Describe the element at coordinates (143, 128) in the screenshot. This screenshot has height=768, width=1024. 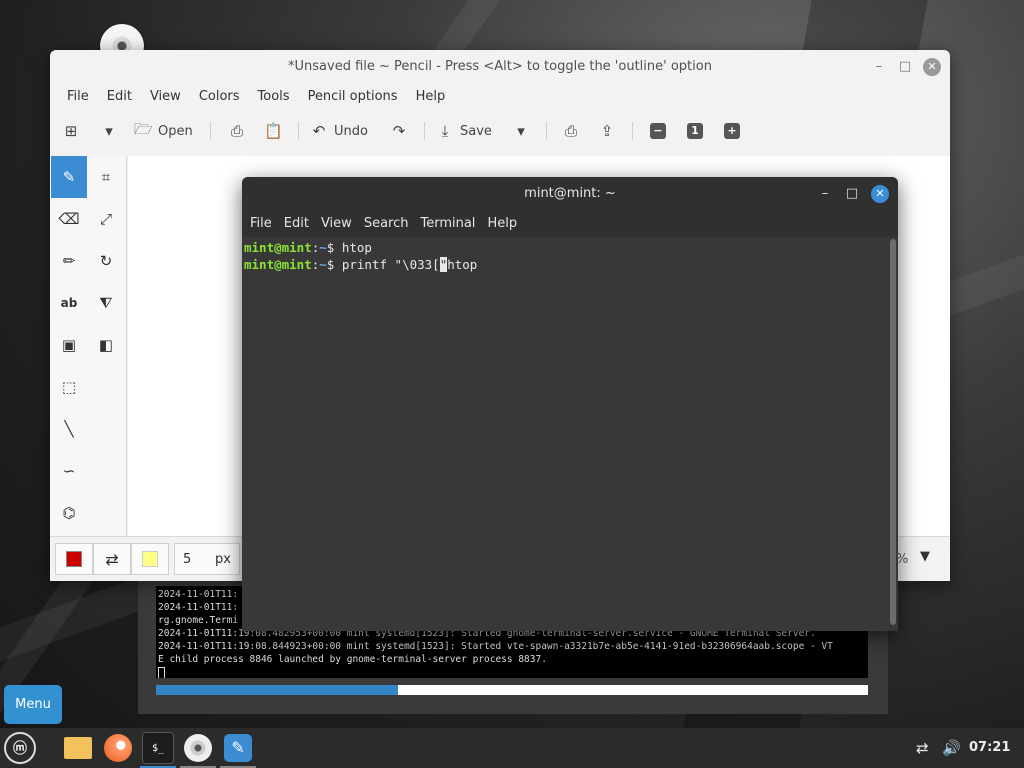
I see `folder-icon: 🗁` at that location.